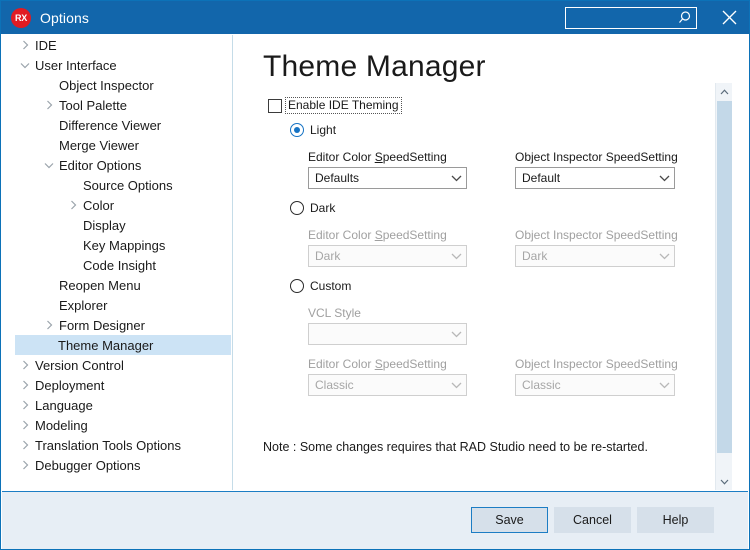 The image size is (750, 550). Describe the element at coordinates (102, 325) in the screenshot. I see `sidebar-item-label: Form Designer` at that location.